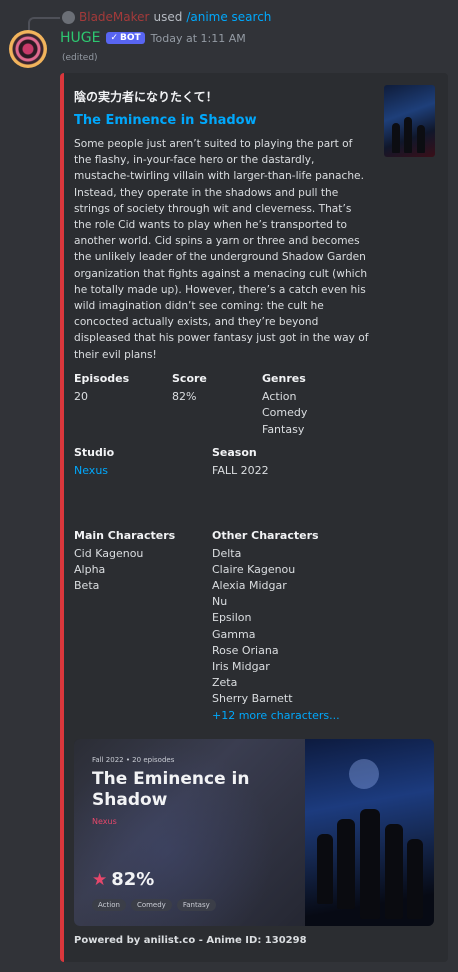 The width and height of the screenshot is (458, 972). What do you see at coordinates (146, 97) in the screenshot?
I see `embed-native-title: 陰の実力者になりたくて！` at bounding box center [146, 97].